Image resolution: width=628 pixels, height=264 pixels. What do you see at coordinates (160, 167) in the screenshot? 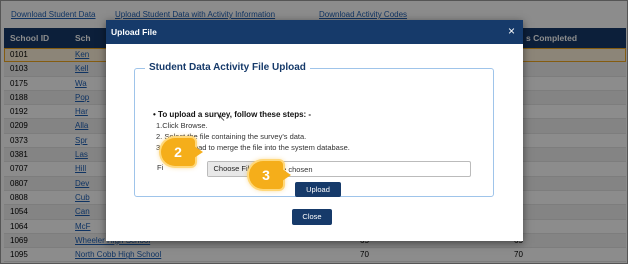
I see `file-label: Fi` at bounding box center [160, 167].